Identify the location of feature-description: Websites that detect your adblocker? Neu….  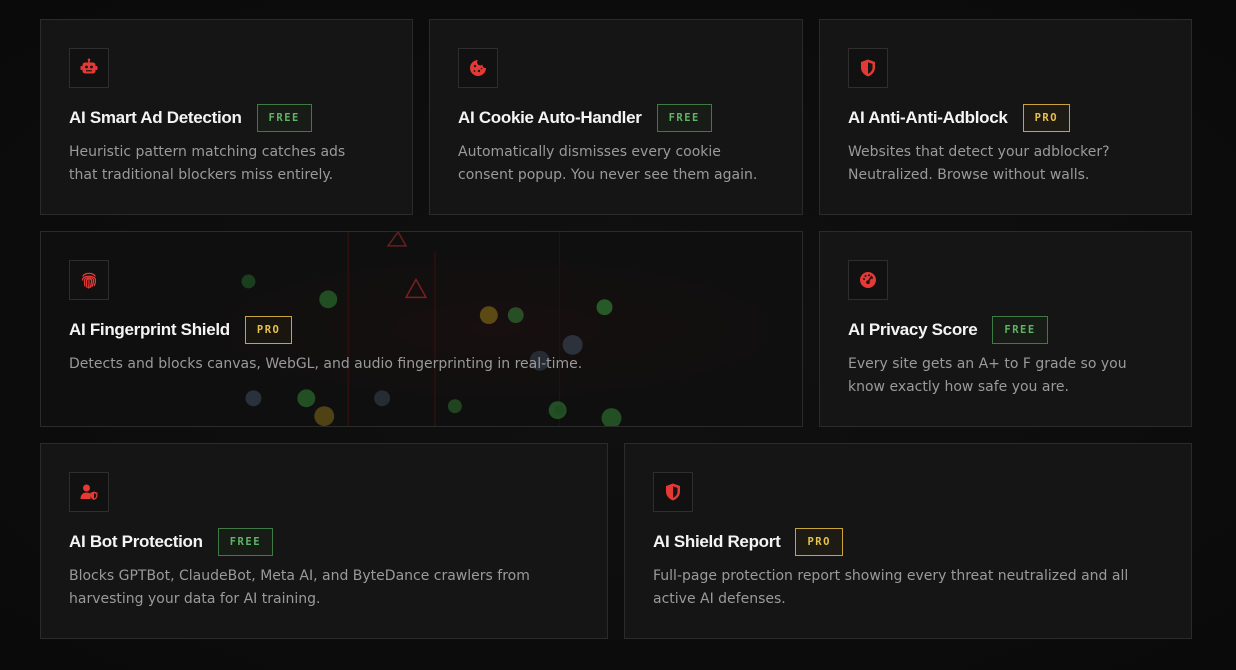
(979, 163).